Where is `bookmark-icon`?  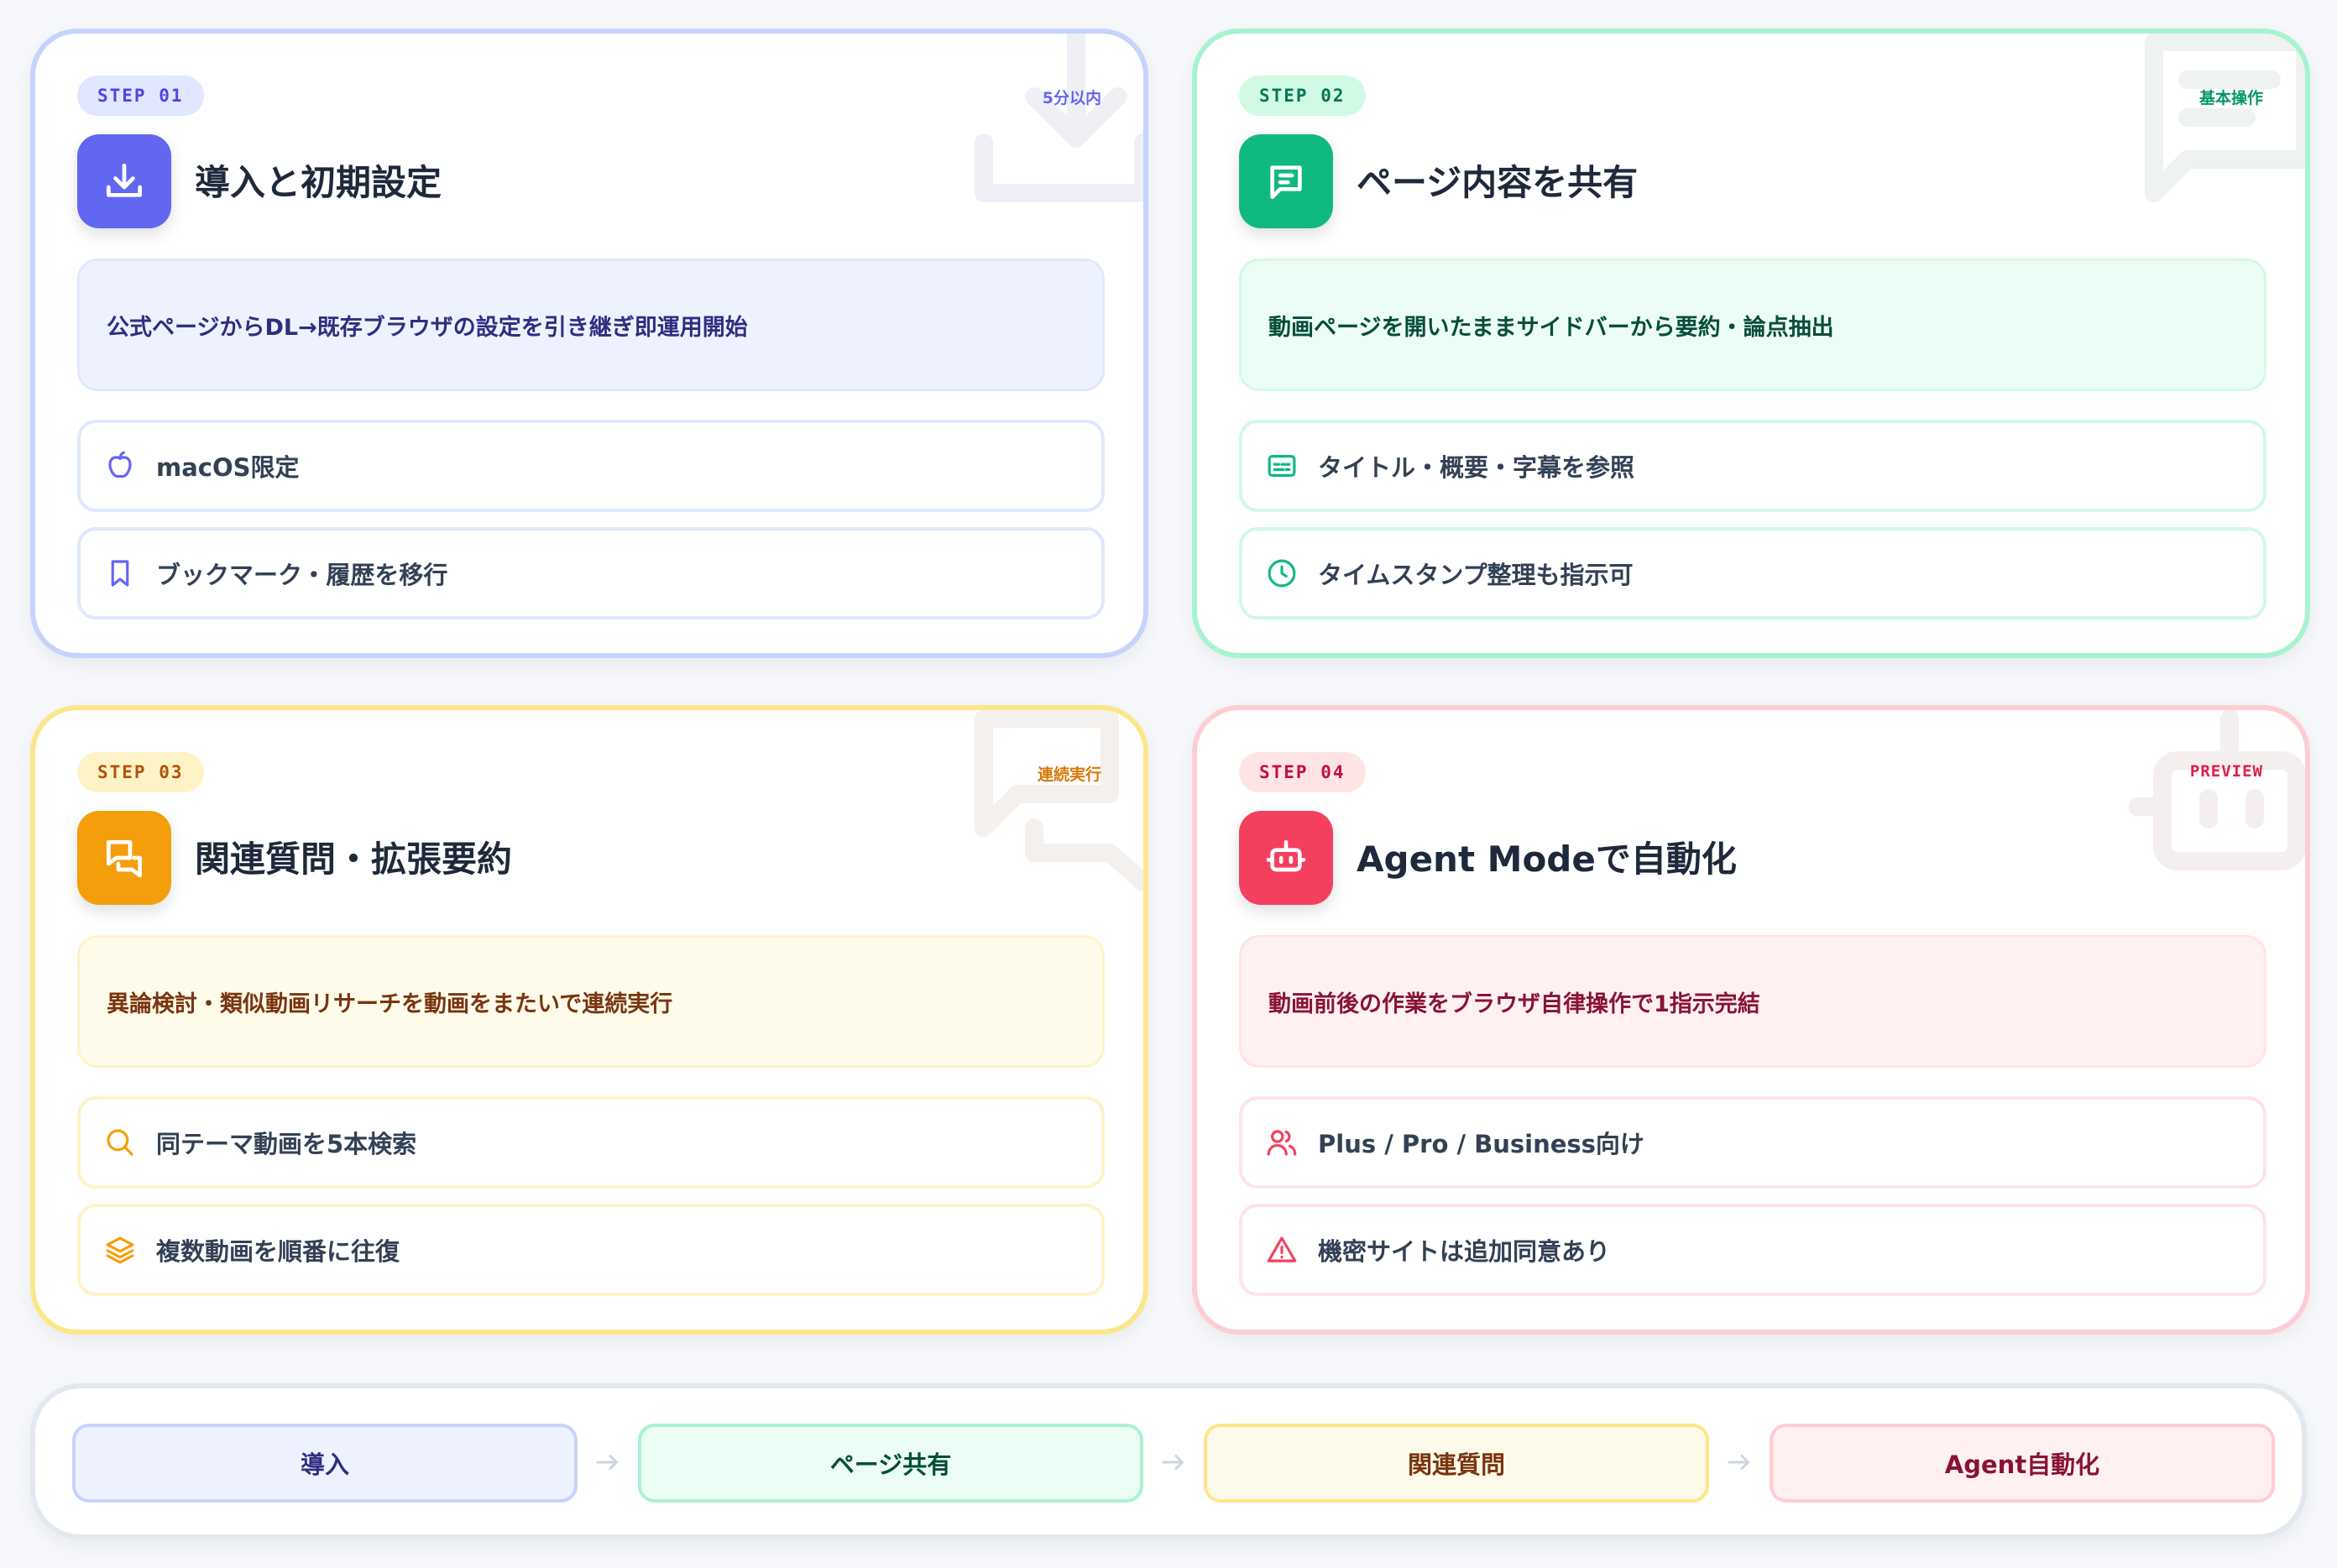
bookmark-icon is located at coordinates (120, 573).